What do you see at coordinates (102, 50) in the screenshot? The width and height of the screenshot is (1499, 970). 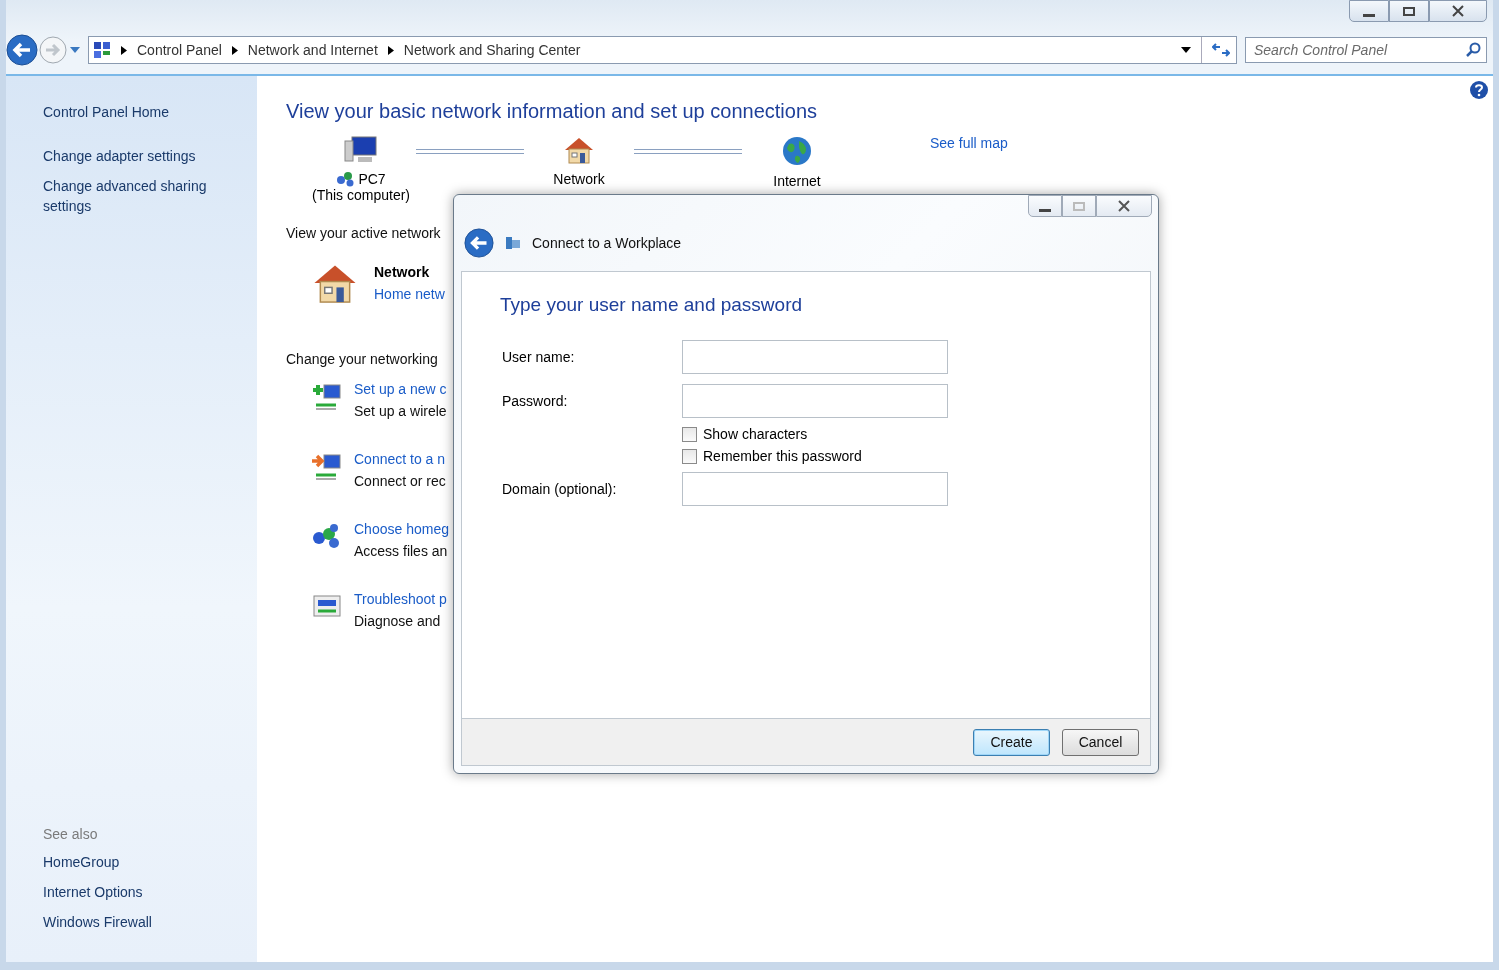 I see `control-panel-icon` at bounding box center [102, 50].